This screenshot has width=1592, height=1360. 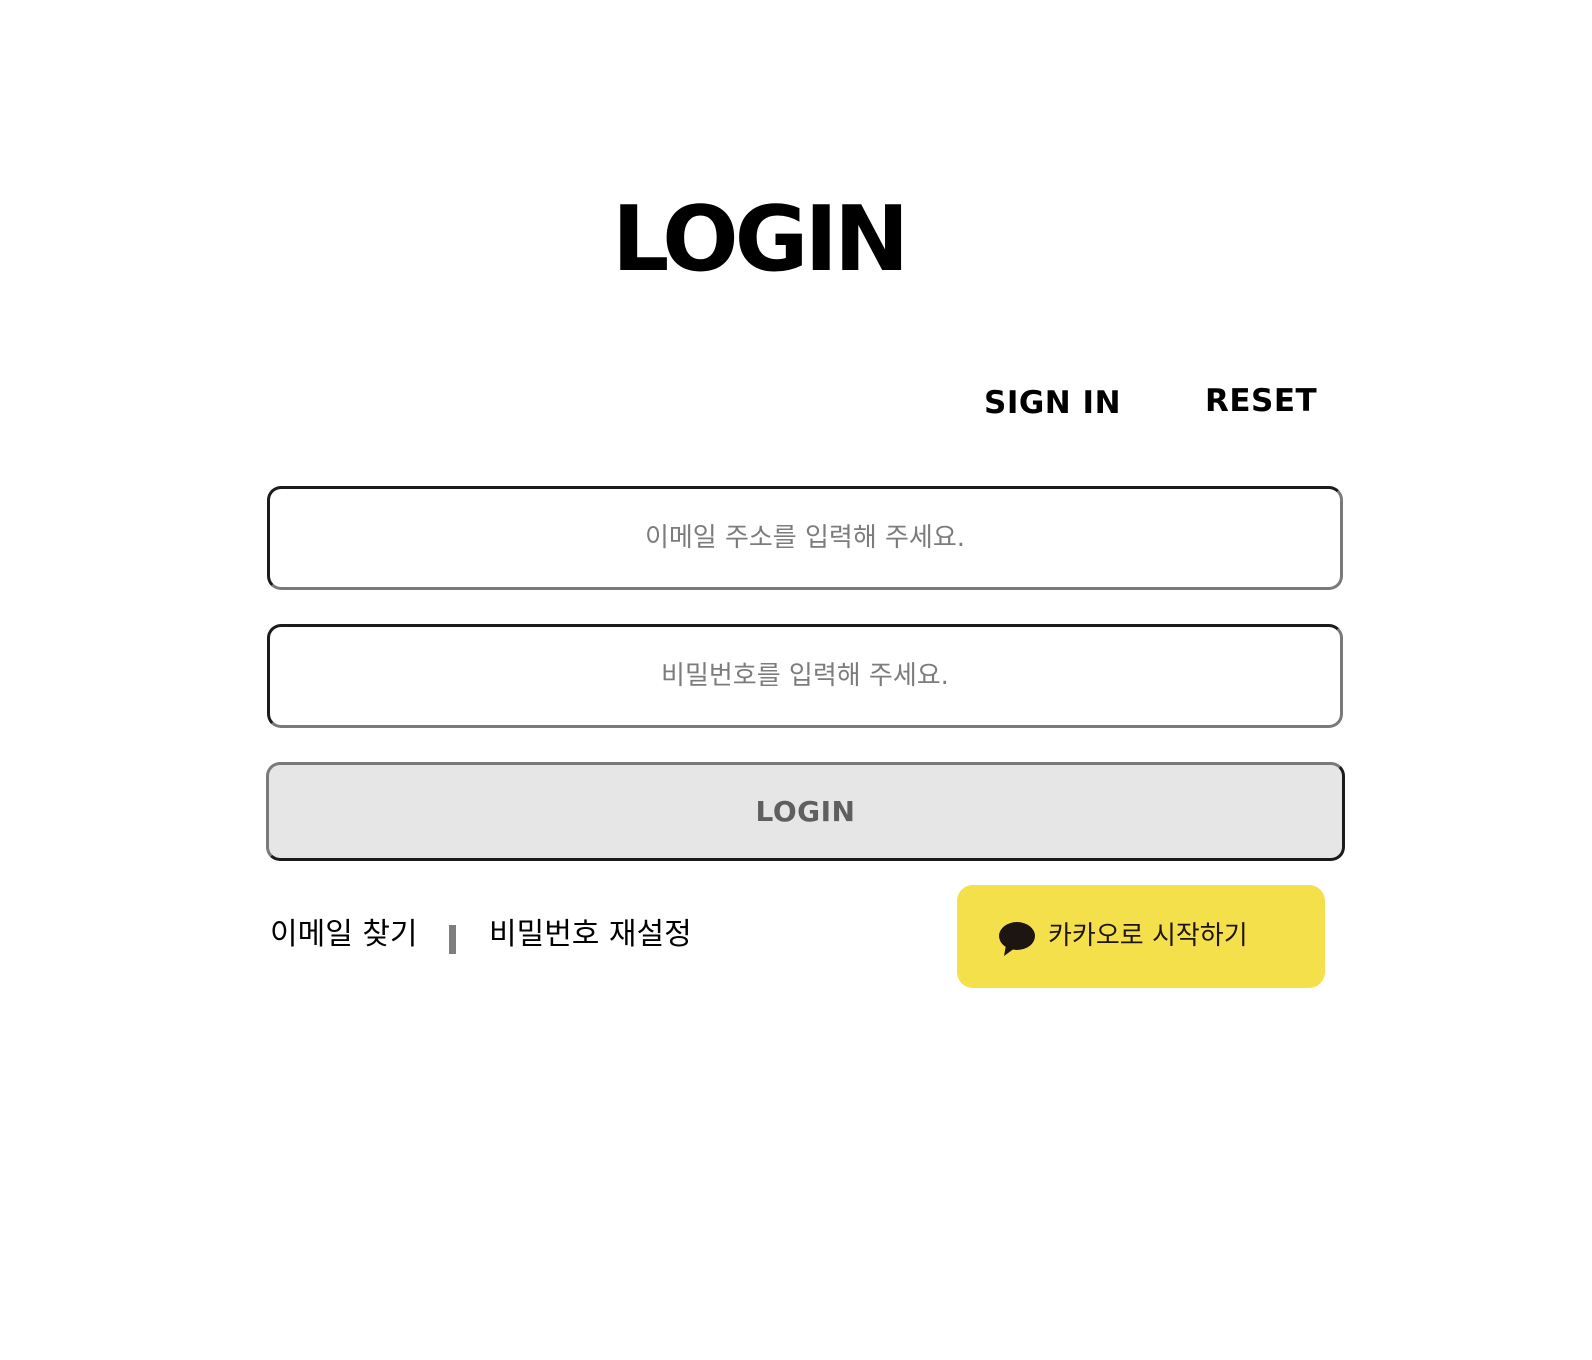 I want to click on reset-link: RESET, so click(x=1261, y=401).